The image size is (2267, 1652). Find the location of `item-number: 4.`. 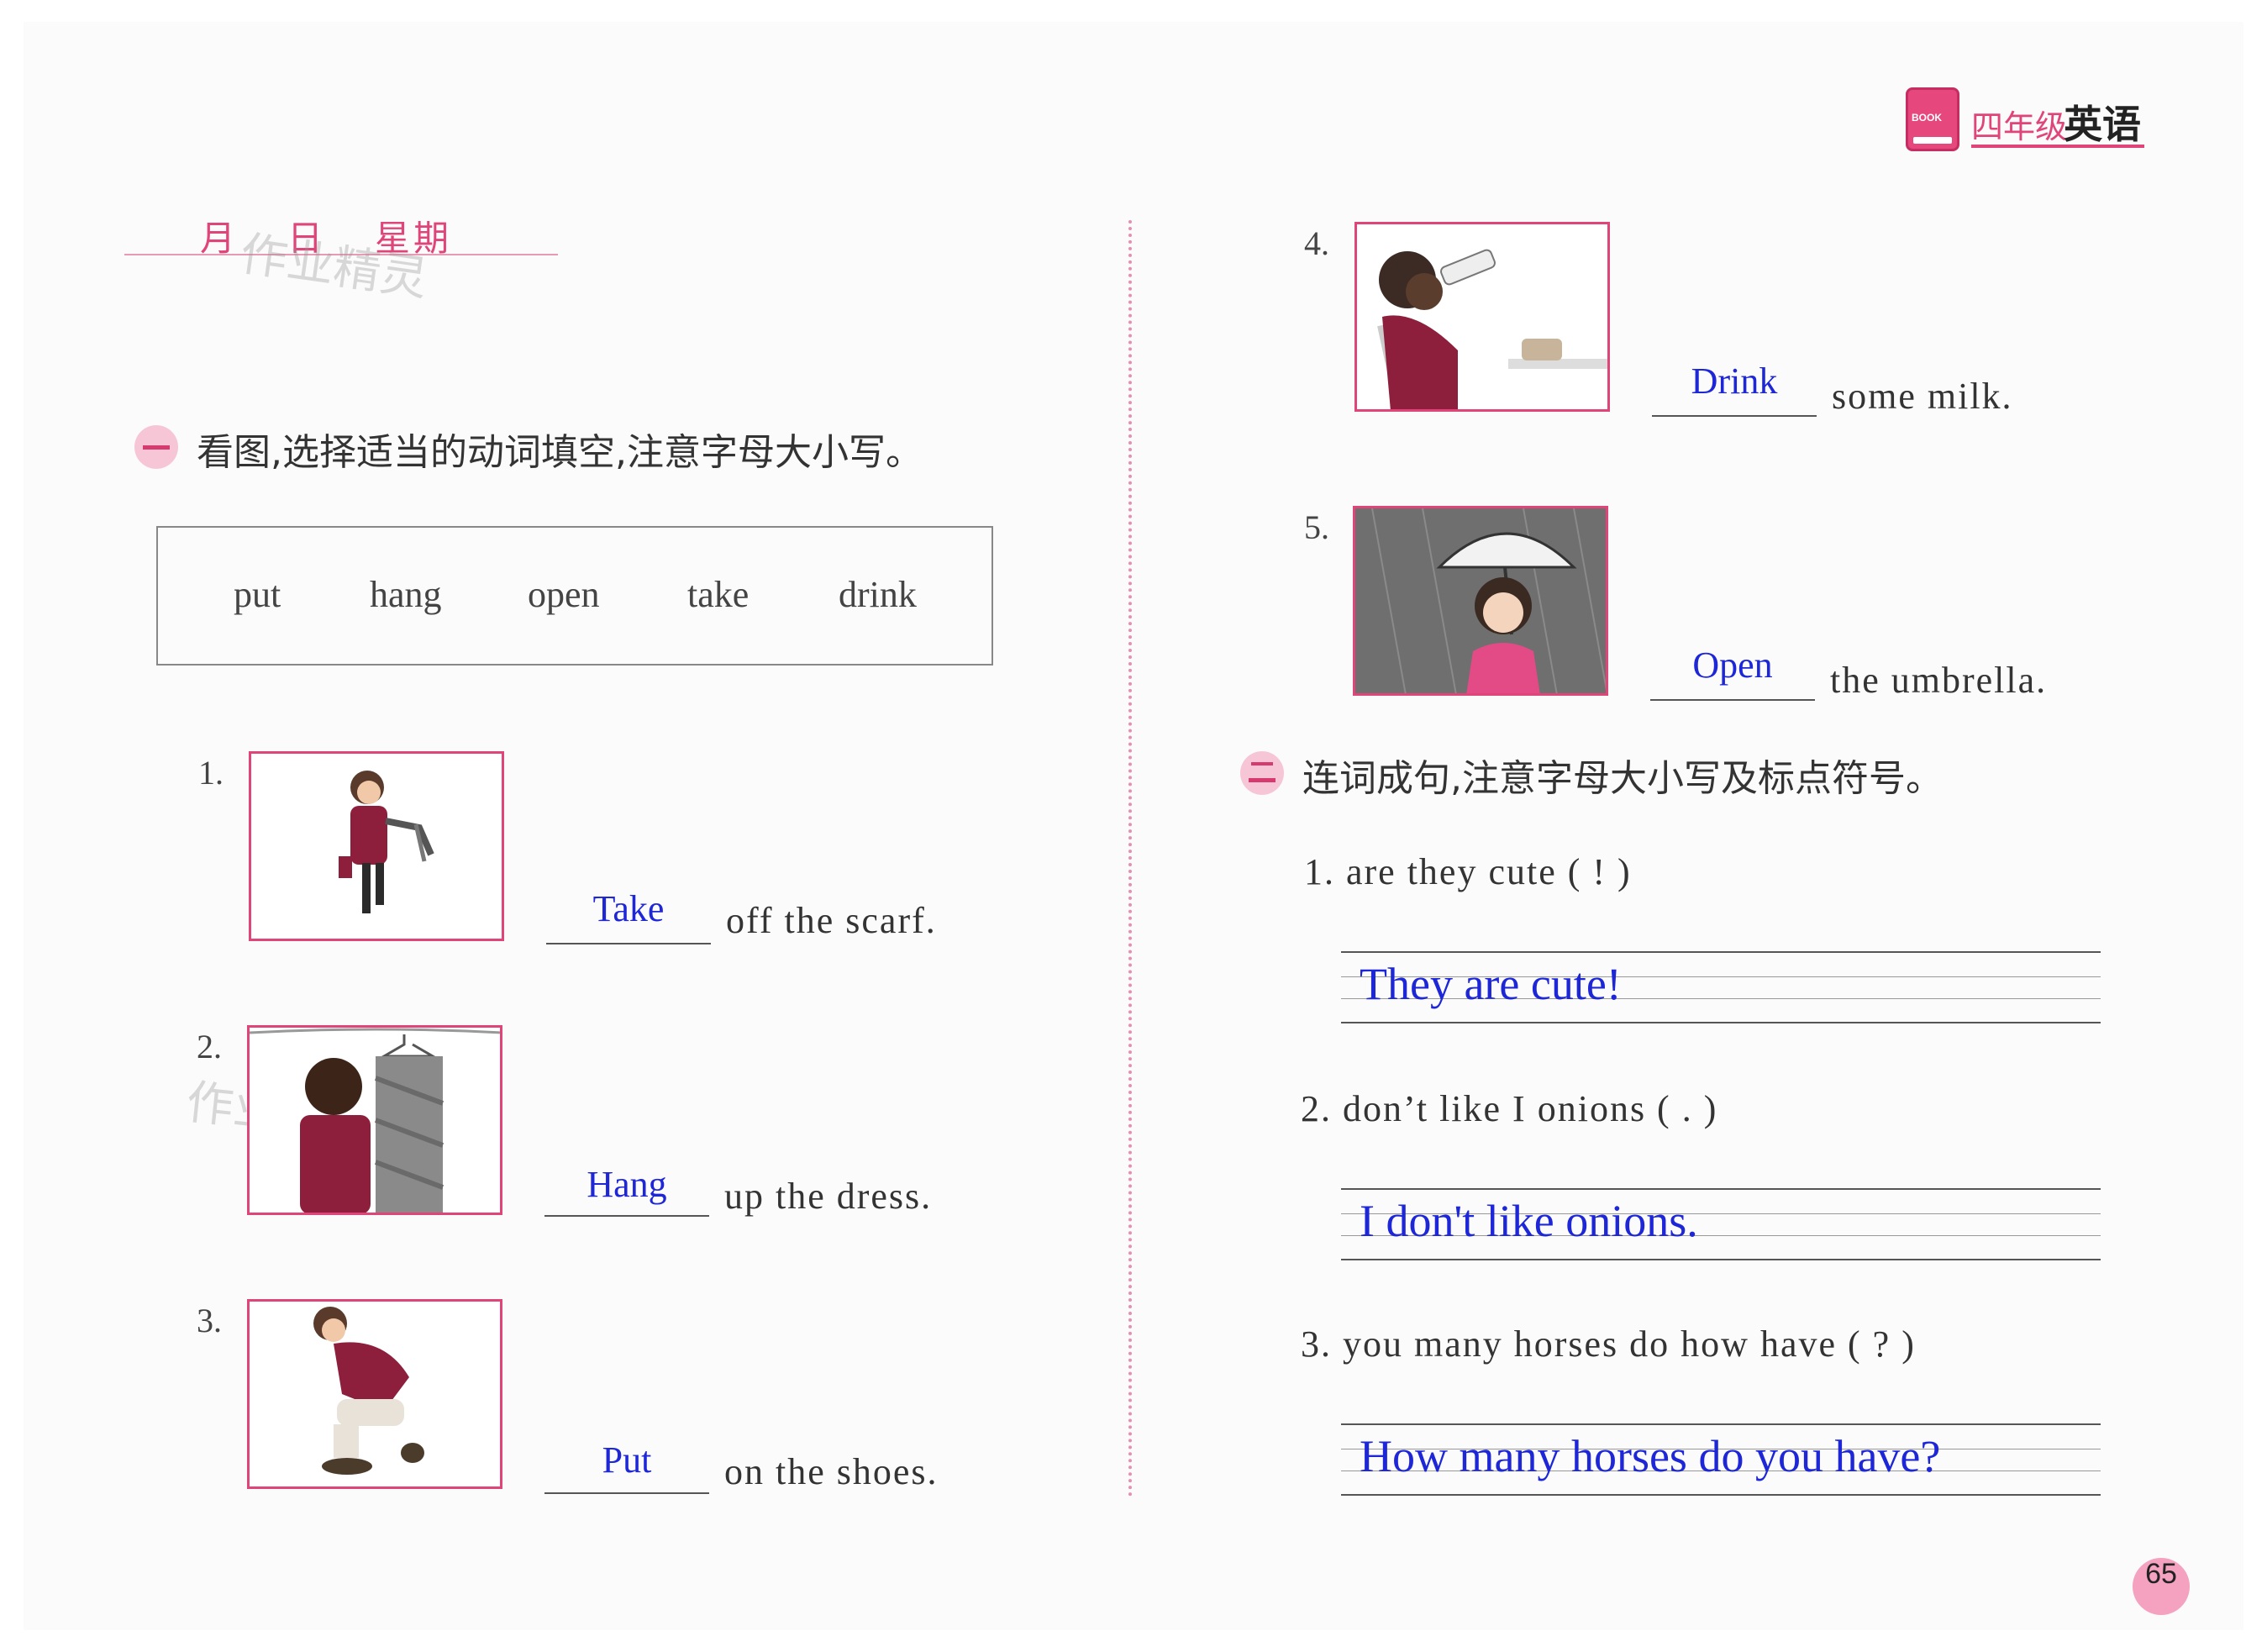

item-number: 4. is located at coordinates (1316, 243).